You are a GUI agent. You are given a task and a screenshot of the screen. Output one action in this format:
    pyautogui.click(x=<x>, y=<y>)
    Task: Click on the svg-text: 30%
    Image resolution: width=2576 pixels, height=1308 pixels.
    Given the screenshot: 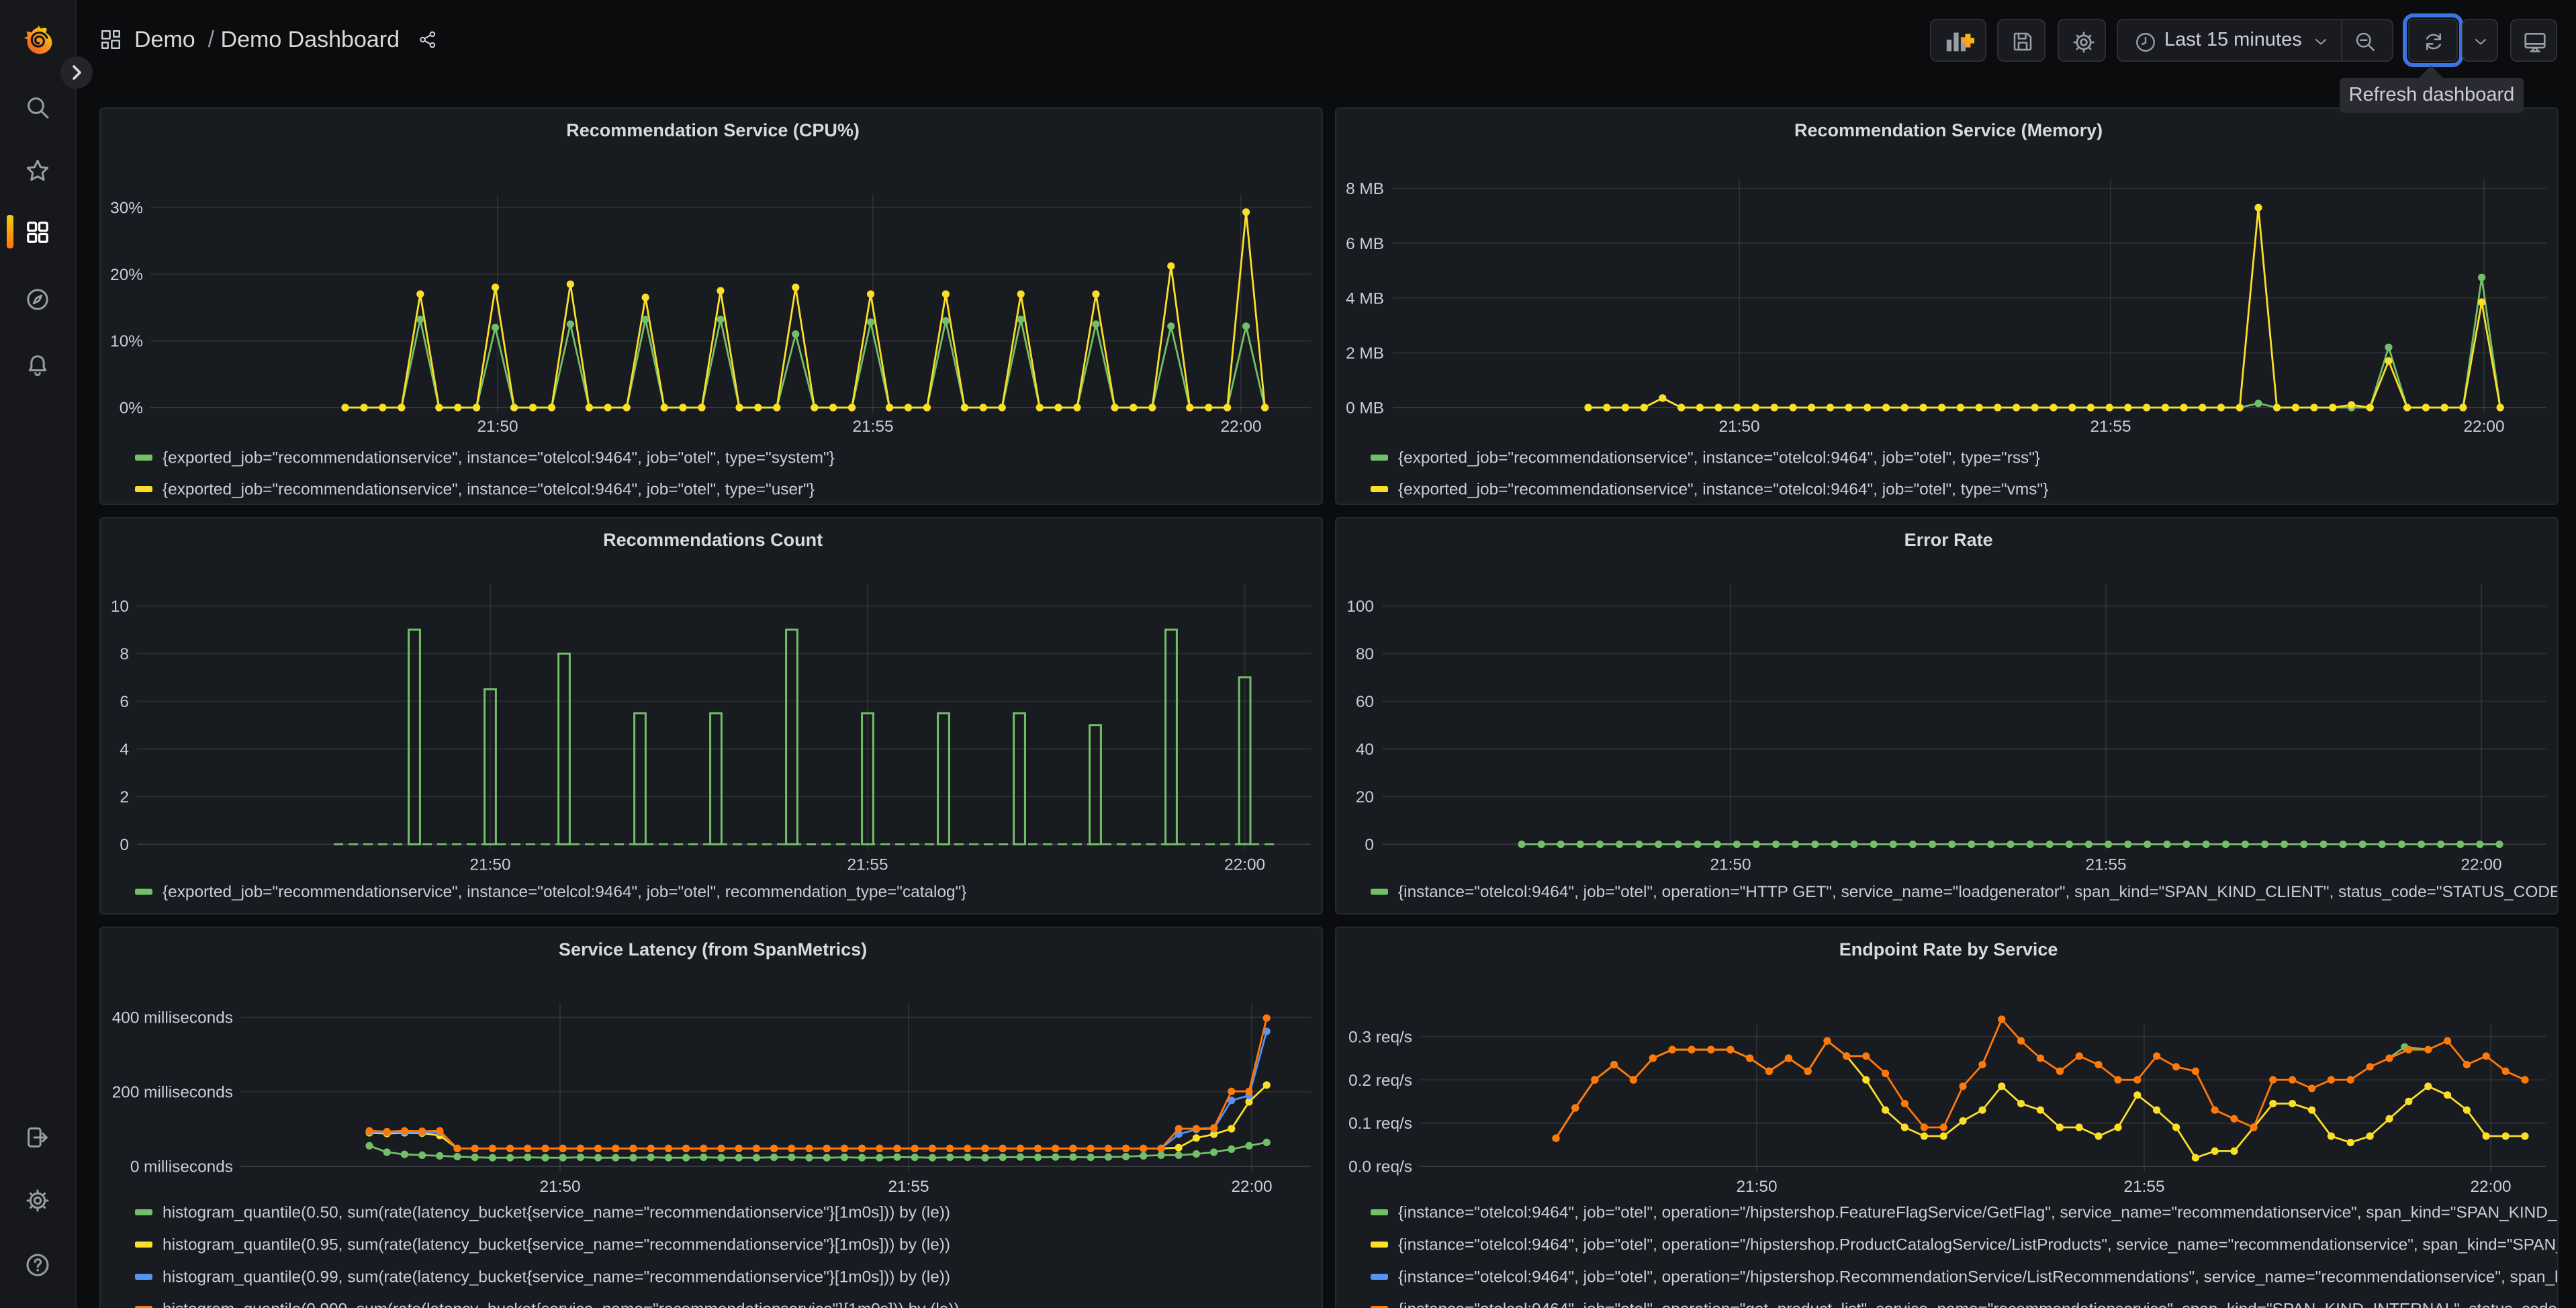 What is the action you would take?
    pyautogui.click(x=125, y=208)
    